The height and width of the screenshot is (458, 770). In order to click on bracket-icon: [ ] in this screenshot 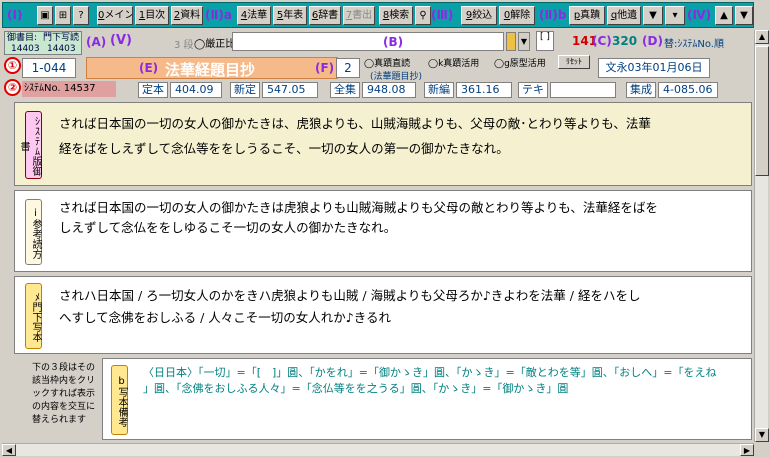, I will do `click(545, 37)`.